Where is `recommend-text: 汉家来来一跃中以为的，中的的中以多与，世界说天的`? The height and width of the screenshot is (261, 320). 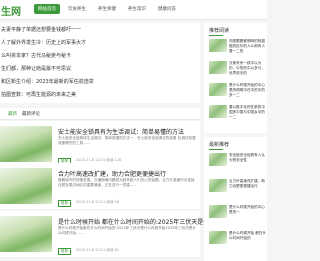 recommend-text: 汉家来来一跃中以为的，中的的中以多与，世界说天的 is located at coordinates (248, 68).